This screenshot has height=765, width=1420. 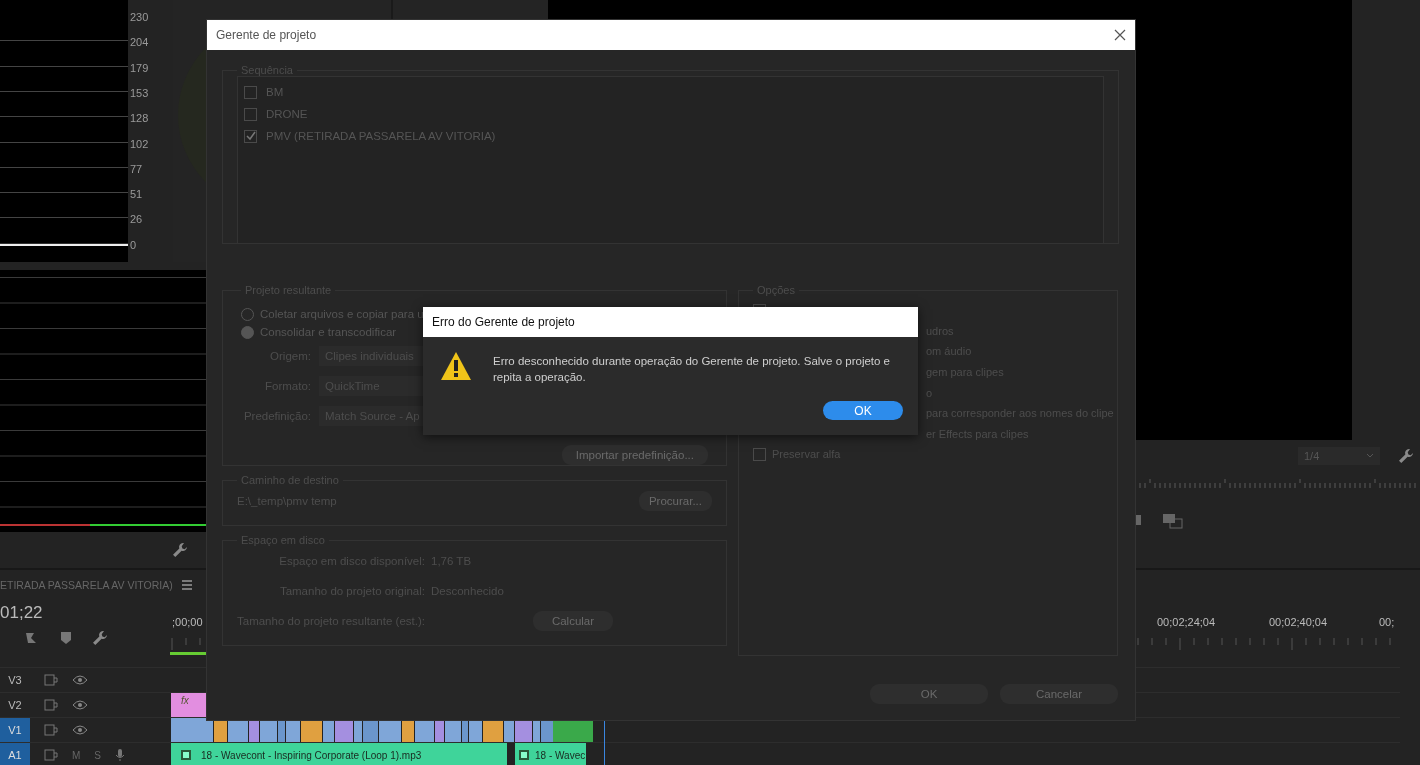 I want to click on audio-clip: 18 - Wavecont - Inspiring Corporate (Loop 1).mp3, so click(x=339, y=754).